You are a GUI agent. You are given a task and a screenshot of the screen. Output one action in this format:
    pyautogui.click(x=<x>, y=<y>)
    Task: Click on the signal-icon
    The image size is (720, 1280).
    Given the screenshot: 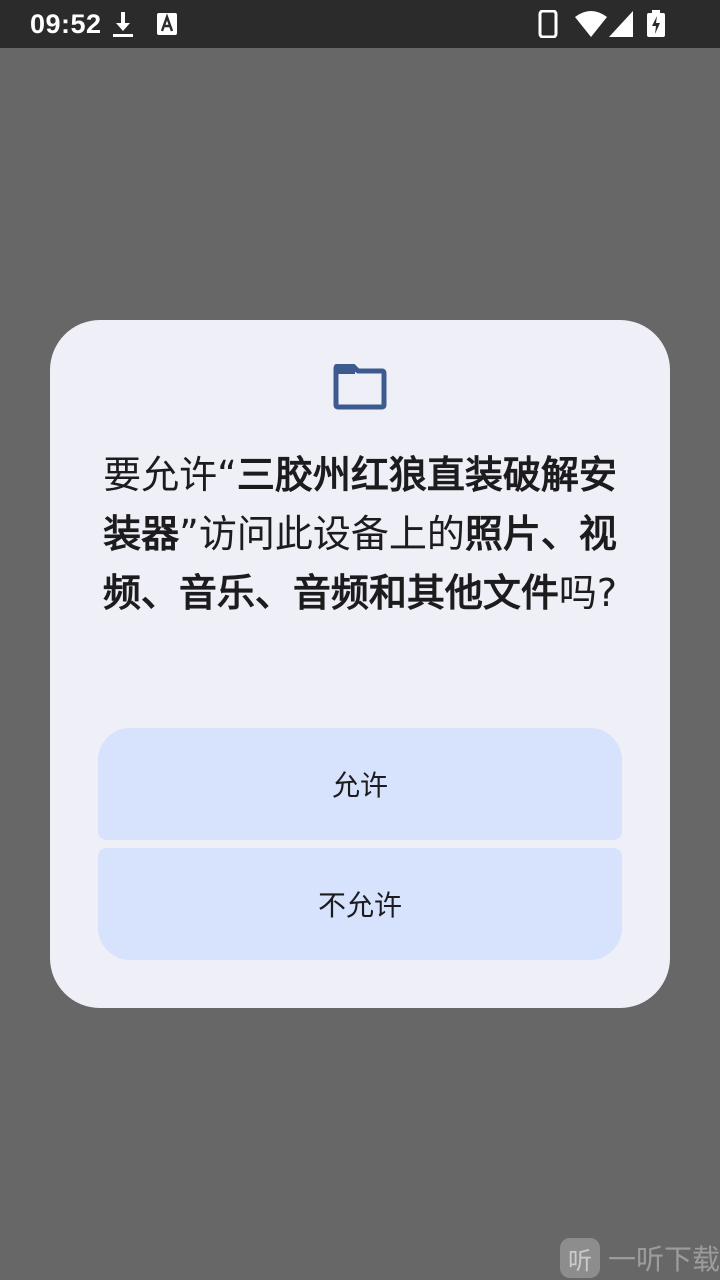 What is the action you would take?
    pyautogui.click(x=621, y=24)
    